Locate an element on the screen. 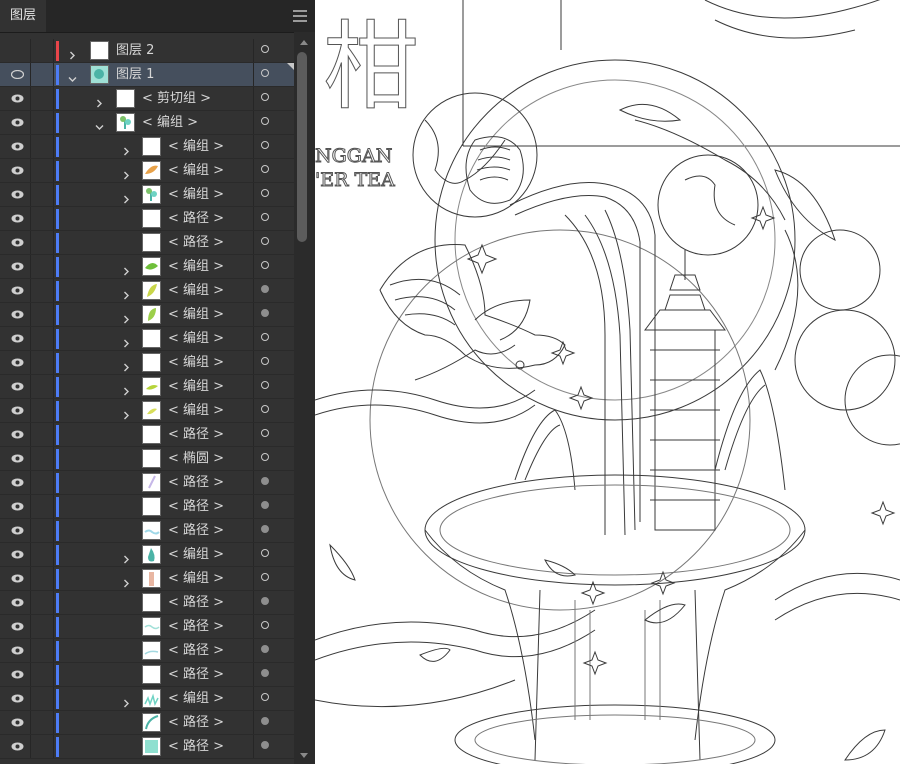 The height and width of the screenshot is (764, 900). layer-row: 图层 1 is located at coordinates (147, 75).